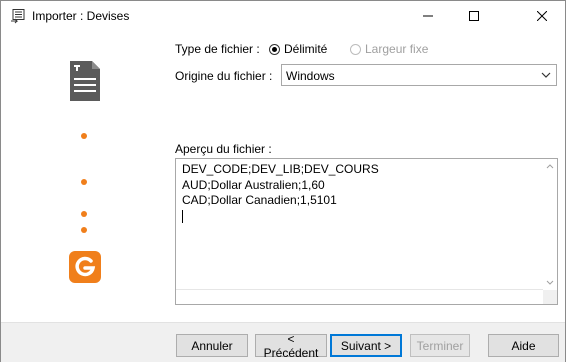  Describe the element at coordinates (81, 16) in the screenshot. I see `window-title: Importer : Devises` at that location.